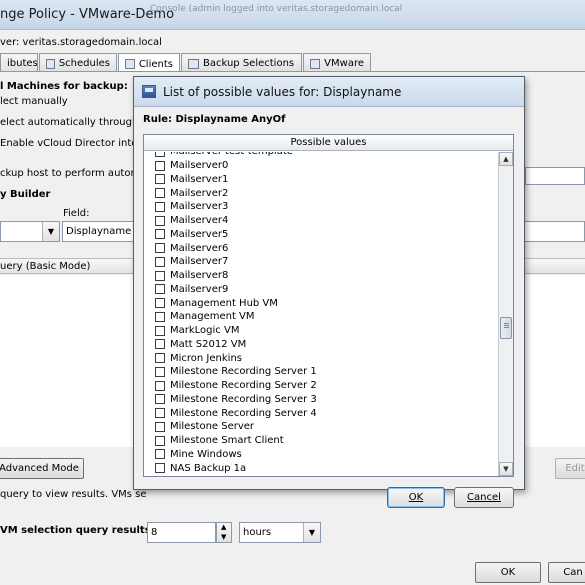  I want to click on list-item: Mailserver4, so click(321, 221).